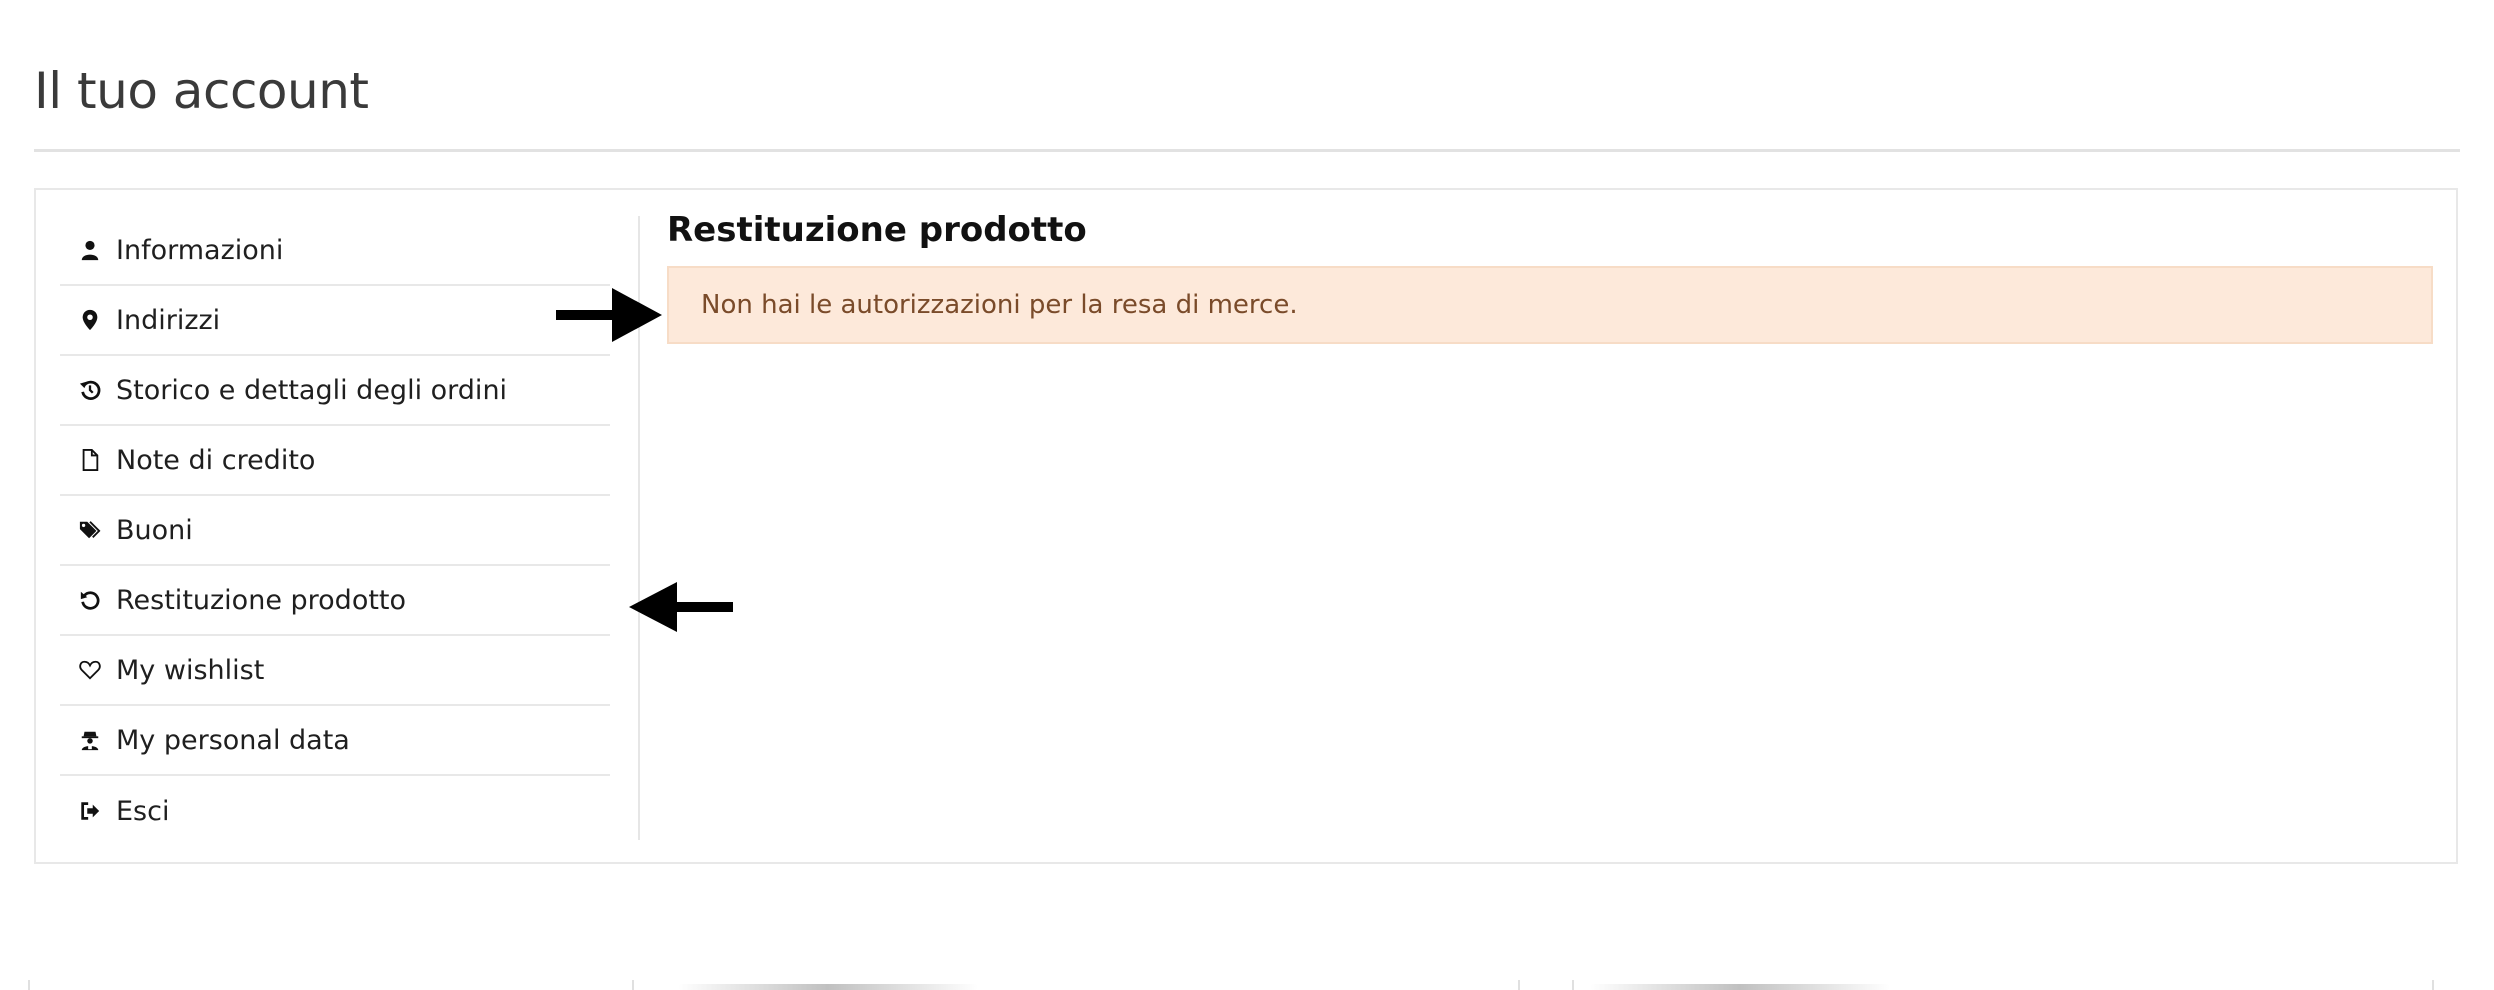 This screenshot has height=990, width=2494. What do you see at coordinates (877, 230) in the screenshot?
I see `section-title: Restituzione prodotto` at bounding box center [877, 230].